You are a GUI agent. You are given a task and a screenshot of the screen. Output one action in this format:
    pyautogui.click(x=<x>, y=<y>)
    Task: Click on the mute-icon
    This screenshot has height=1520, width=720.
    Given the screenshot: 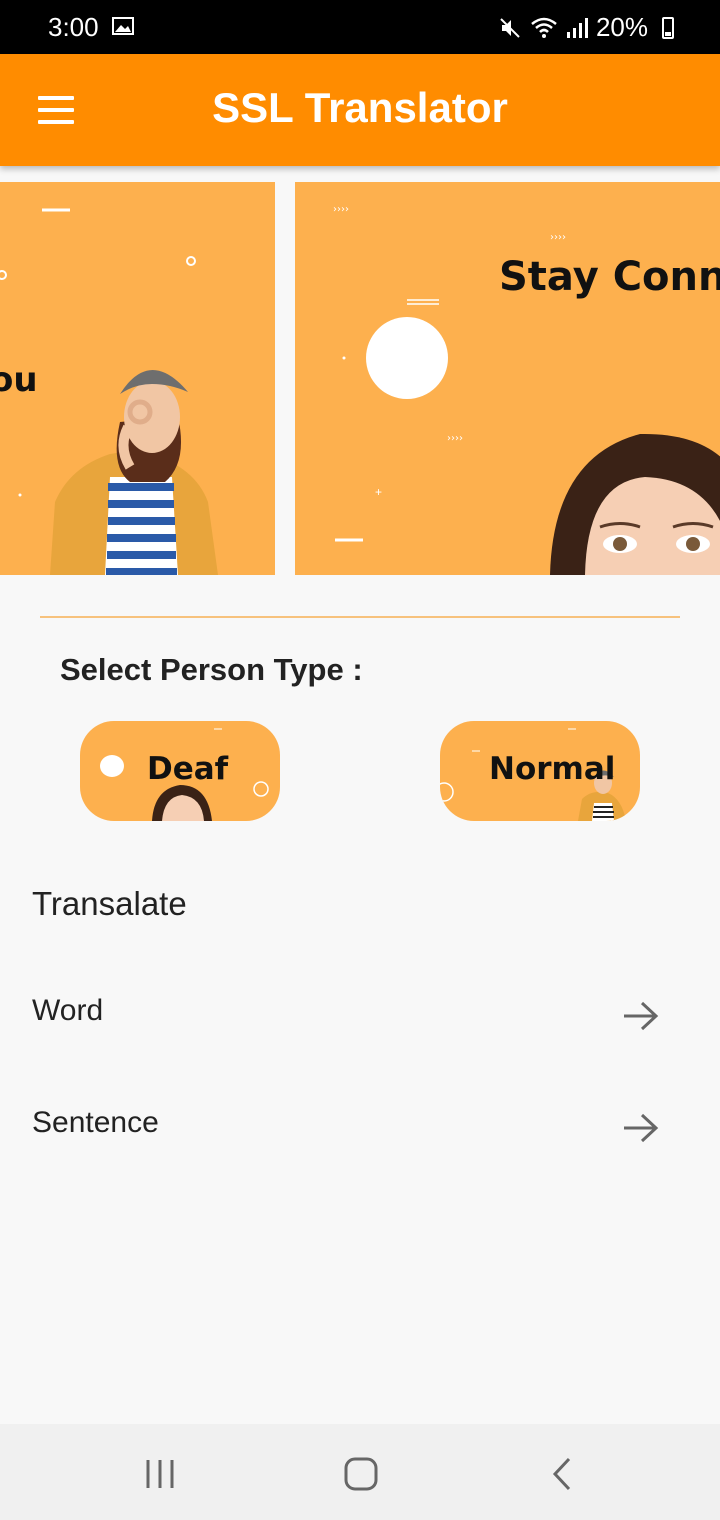 What is the action you would take?
    pyautogui.click(x=510, y=27)
    